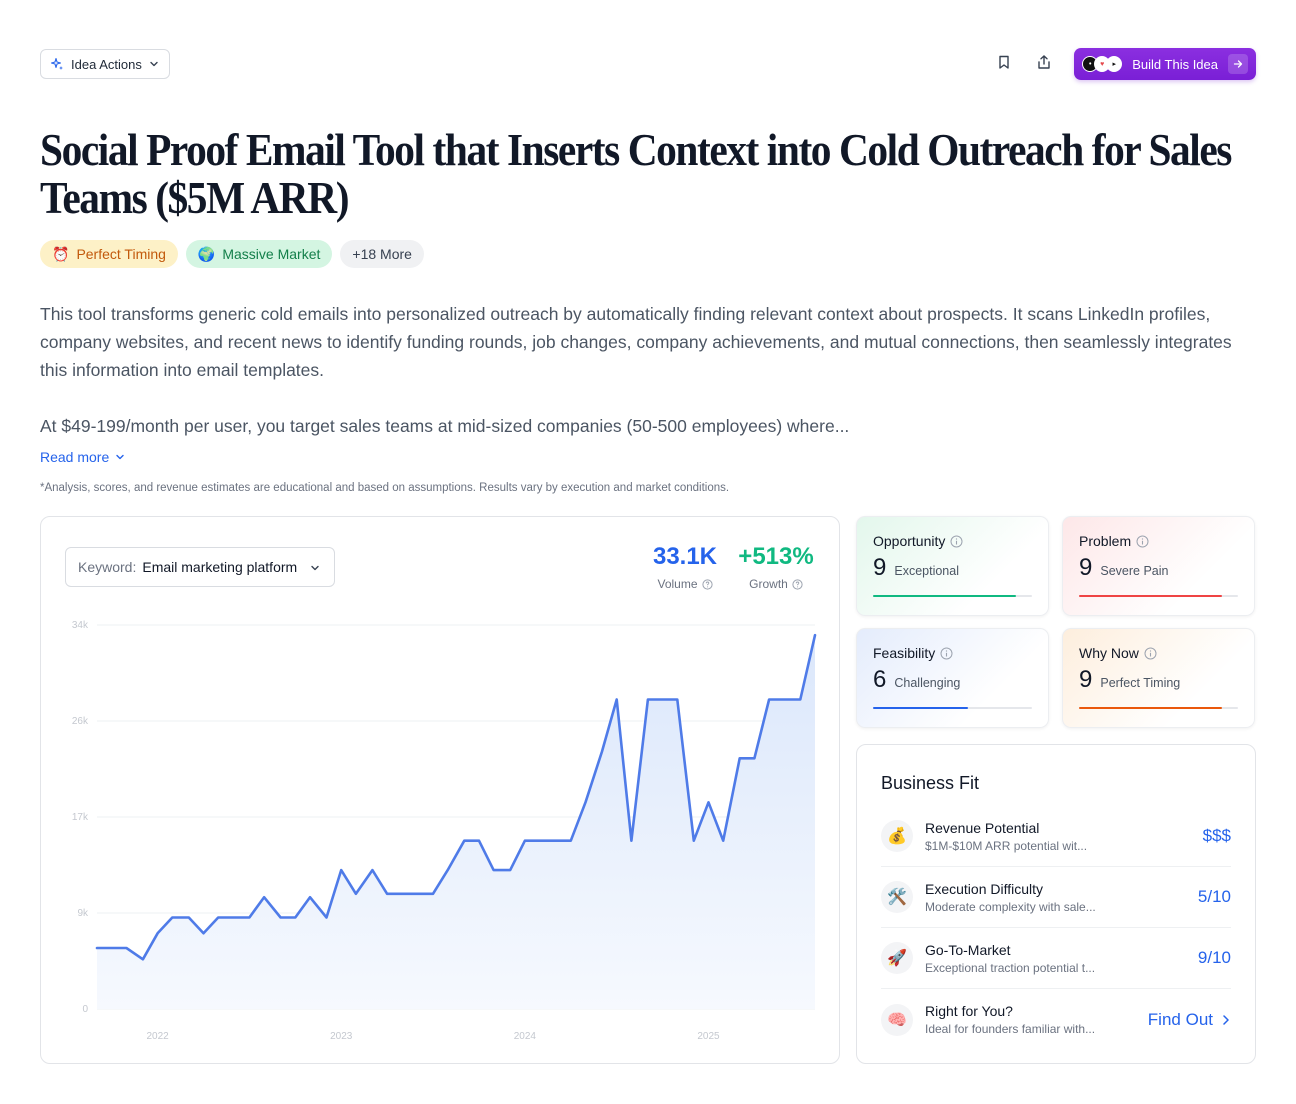 The height and width of the screenshot is (1104, 1296). I want to click on tool-logos: • ♥ ▸, so click(1102, 64).